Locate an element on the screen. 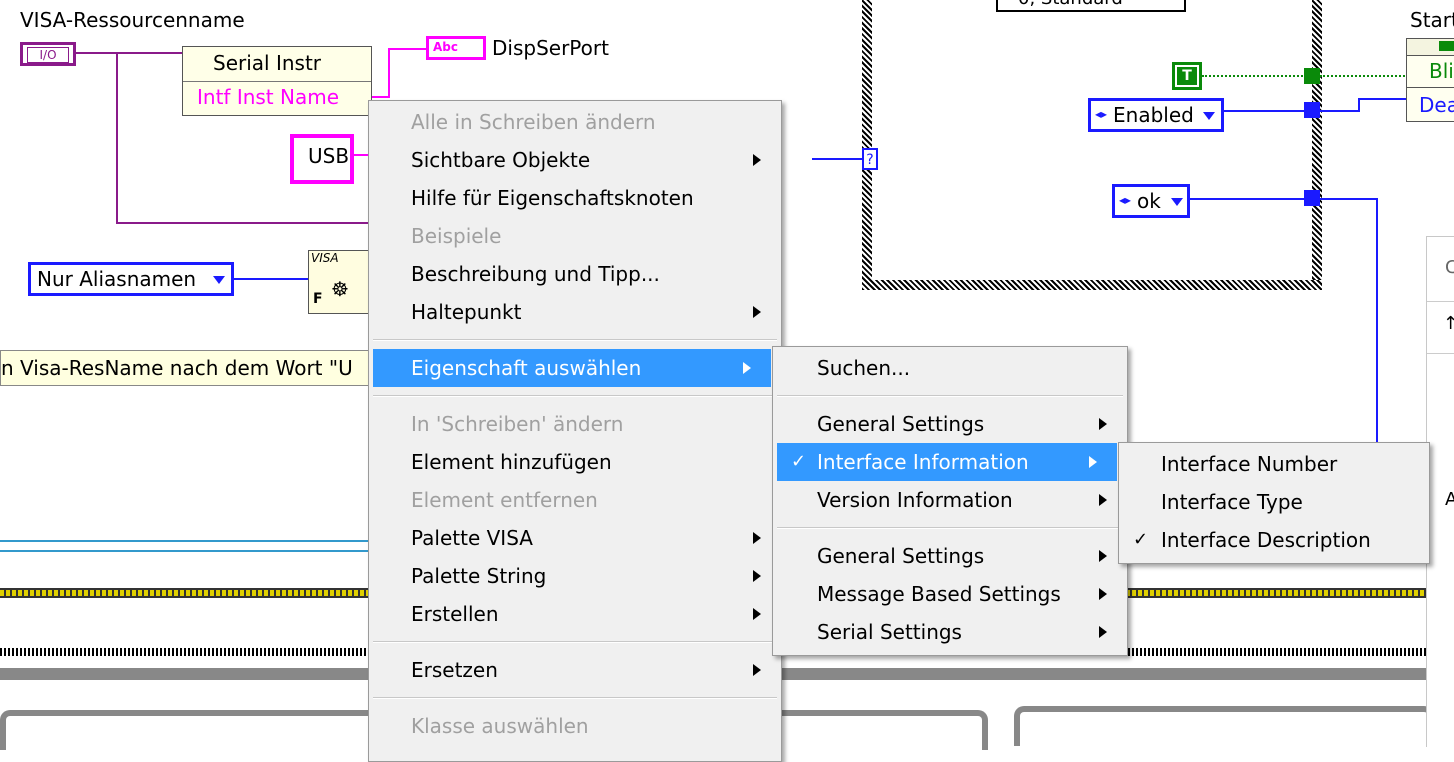  property-node-item: Intf Inst Name is located at coordinates (268, 97).